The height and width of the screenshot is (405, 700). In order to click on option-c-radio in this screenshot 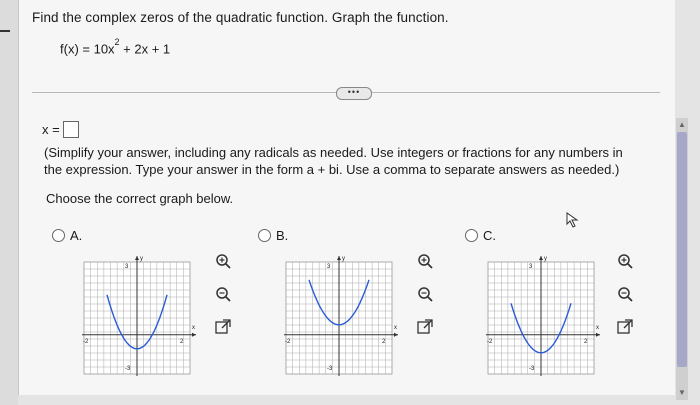, I will do `click(471, 235)`.